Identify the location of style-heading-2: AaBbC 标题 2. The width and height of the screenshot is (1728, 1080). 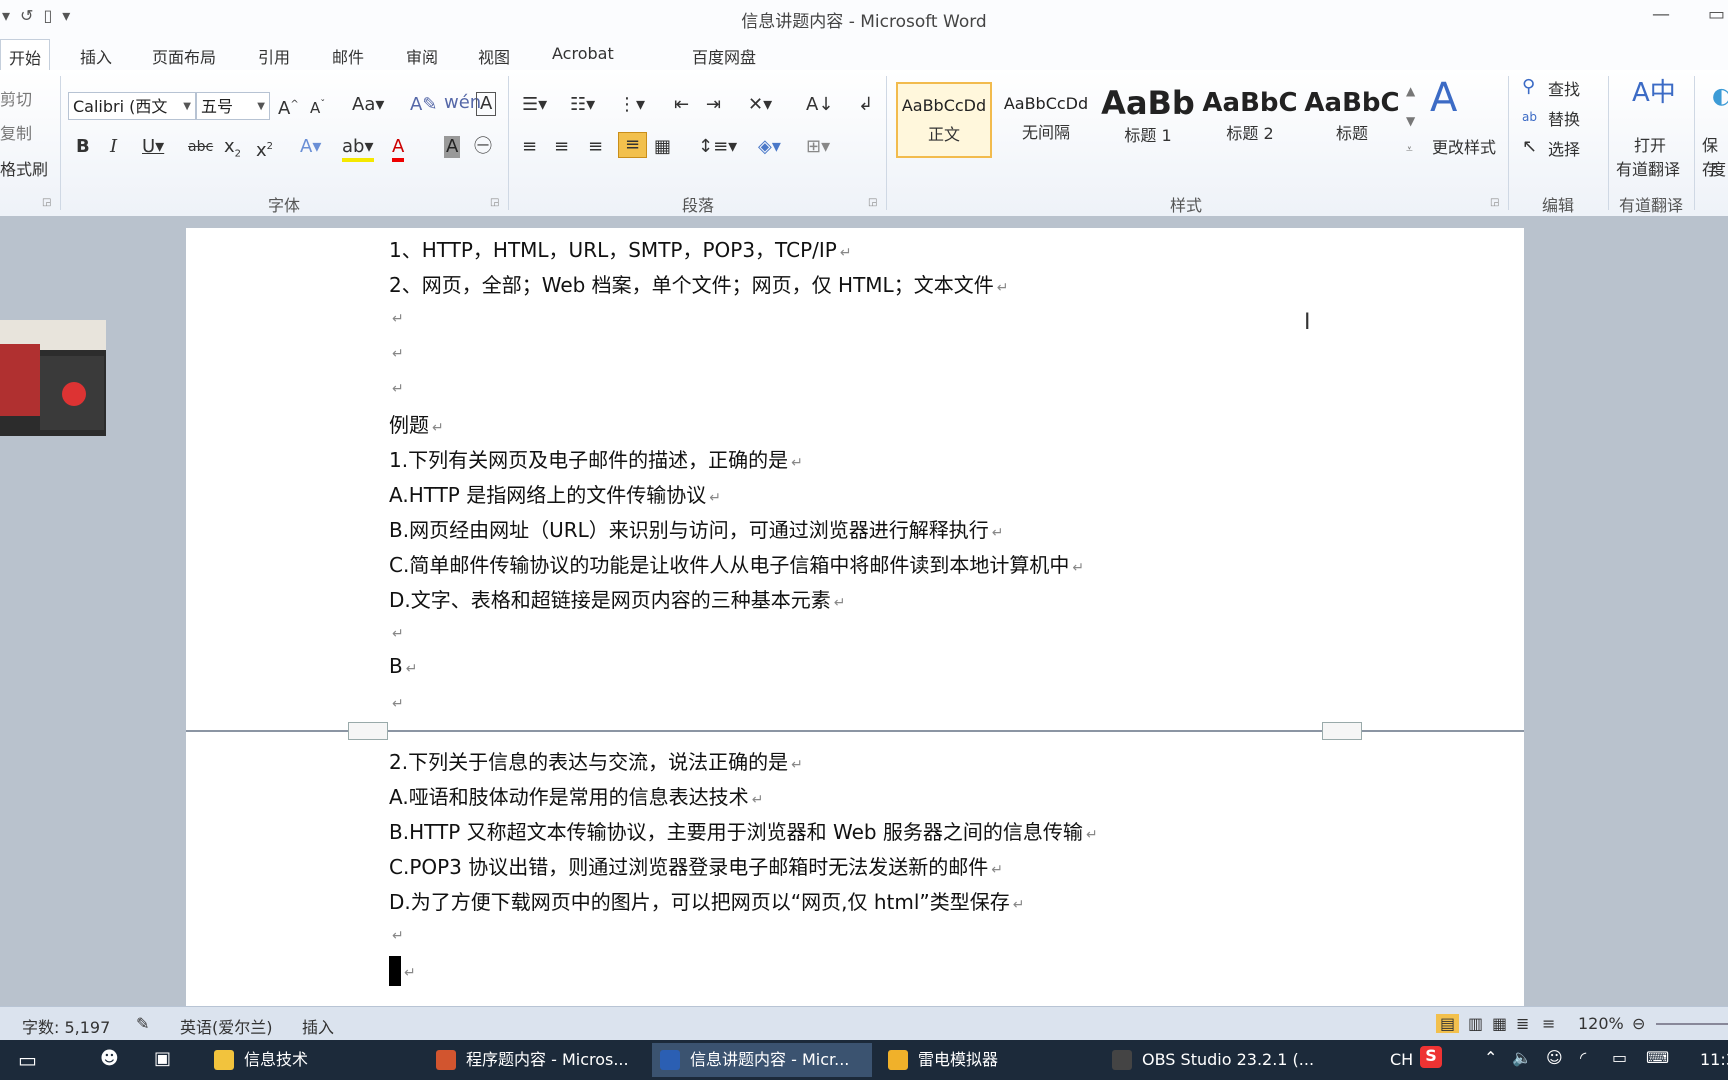
(1250, 120).